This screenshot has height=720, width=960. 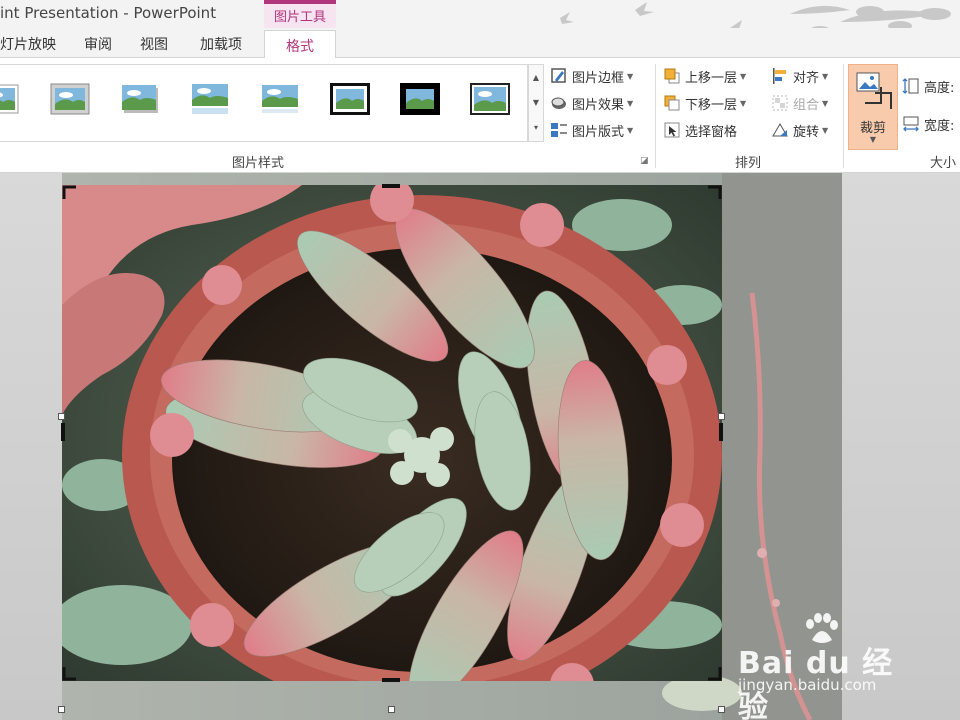 I want to click on send-backward-button: 下移一层 ▼, so click(x=704, y=103).